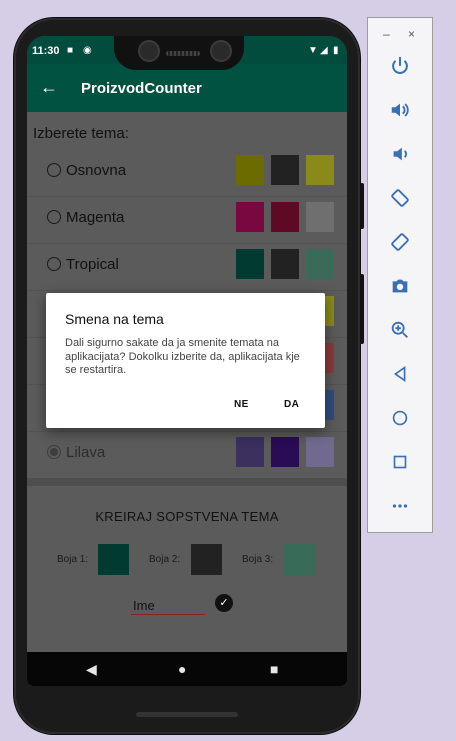 Image resolution: width=456 pixels, height=741 pixels. I want to click on android-nav-bar: ◀ ● ■, so click(187, 669).